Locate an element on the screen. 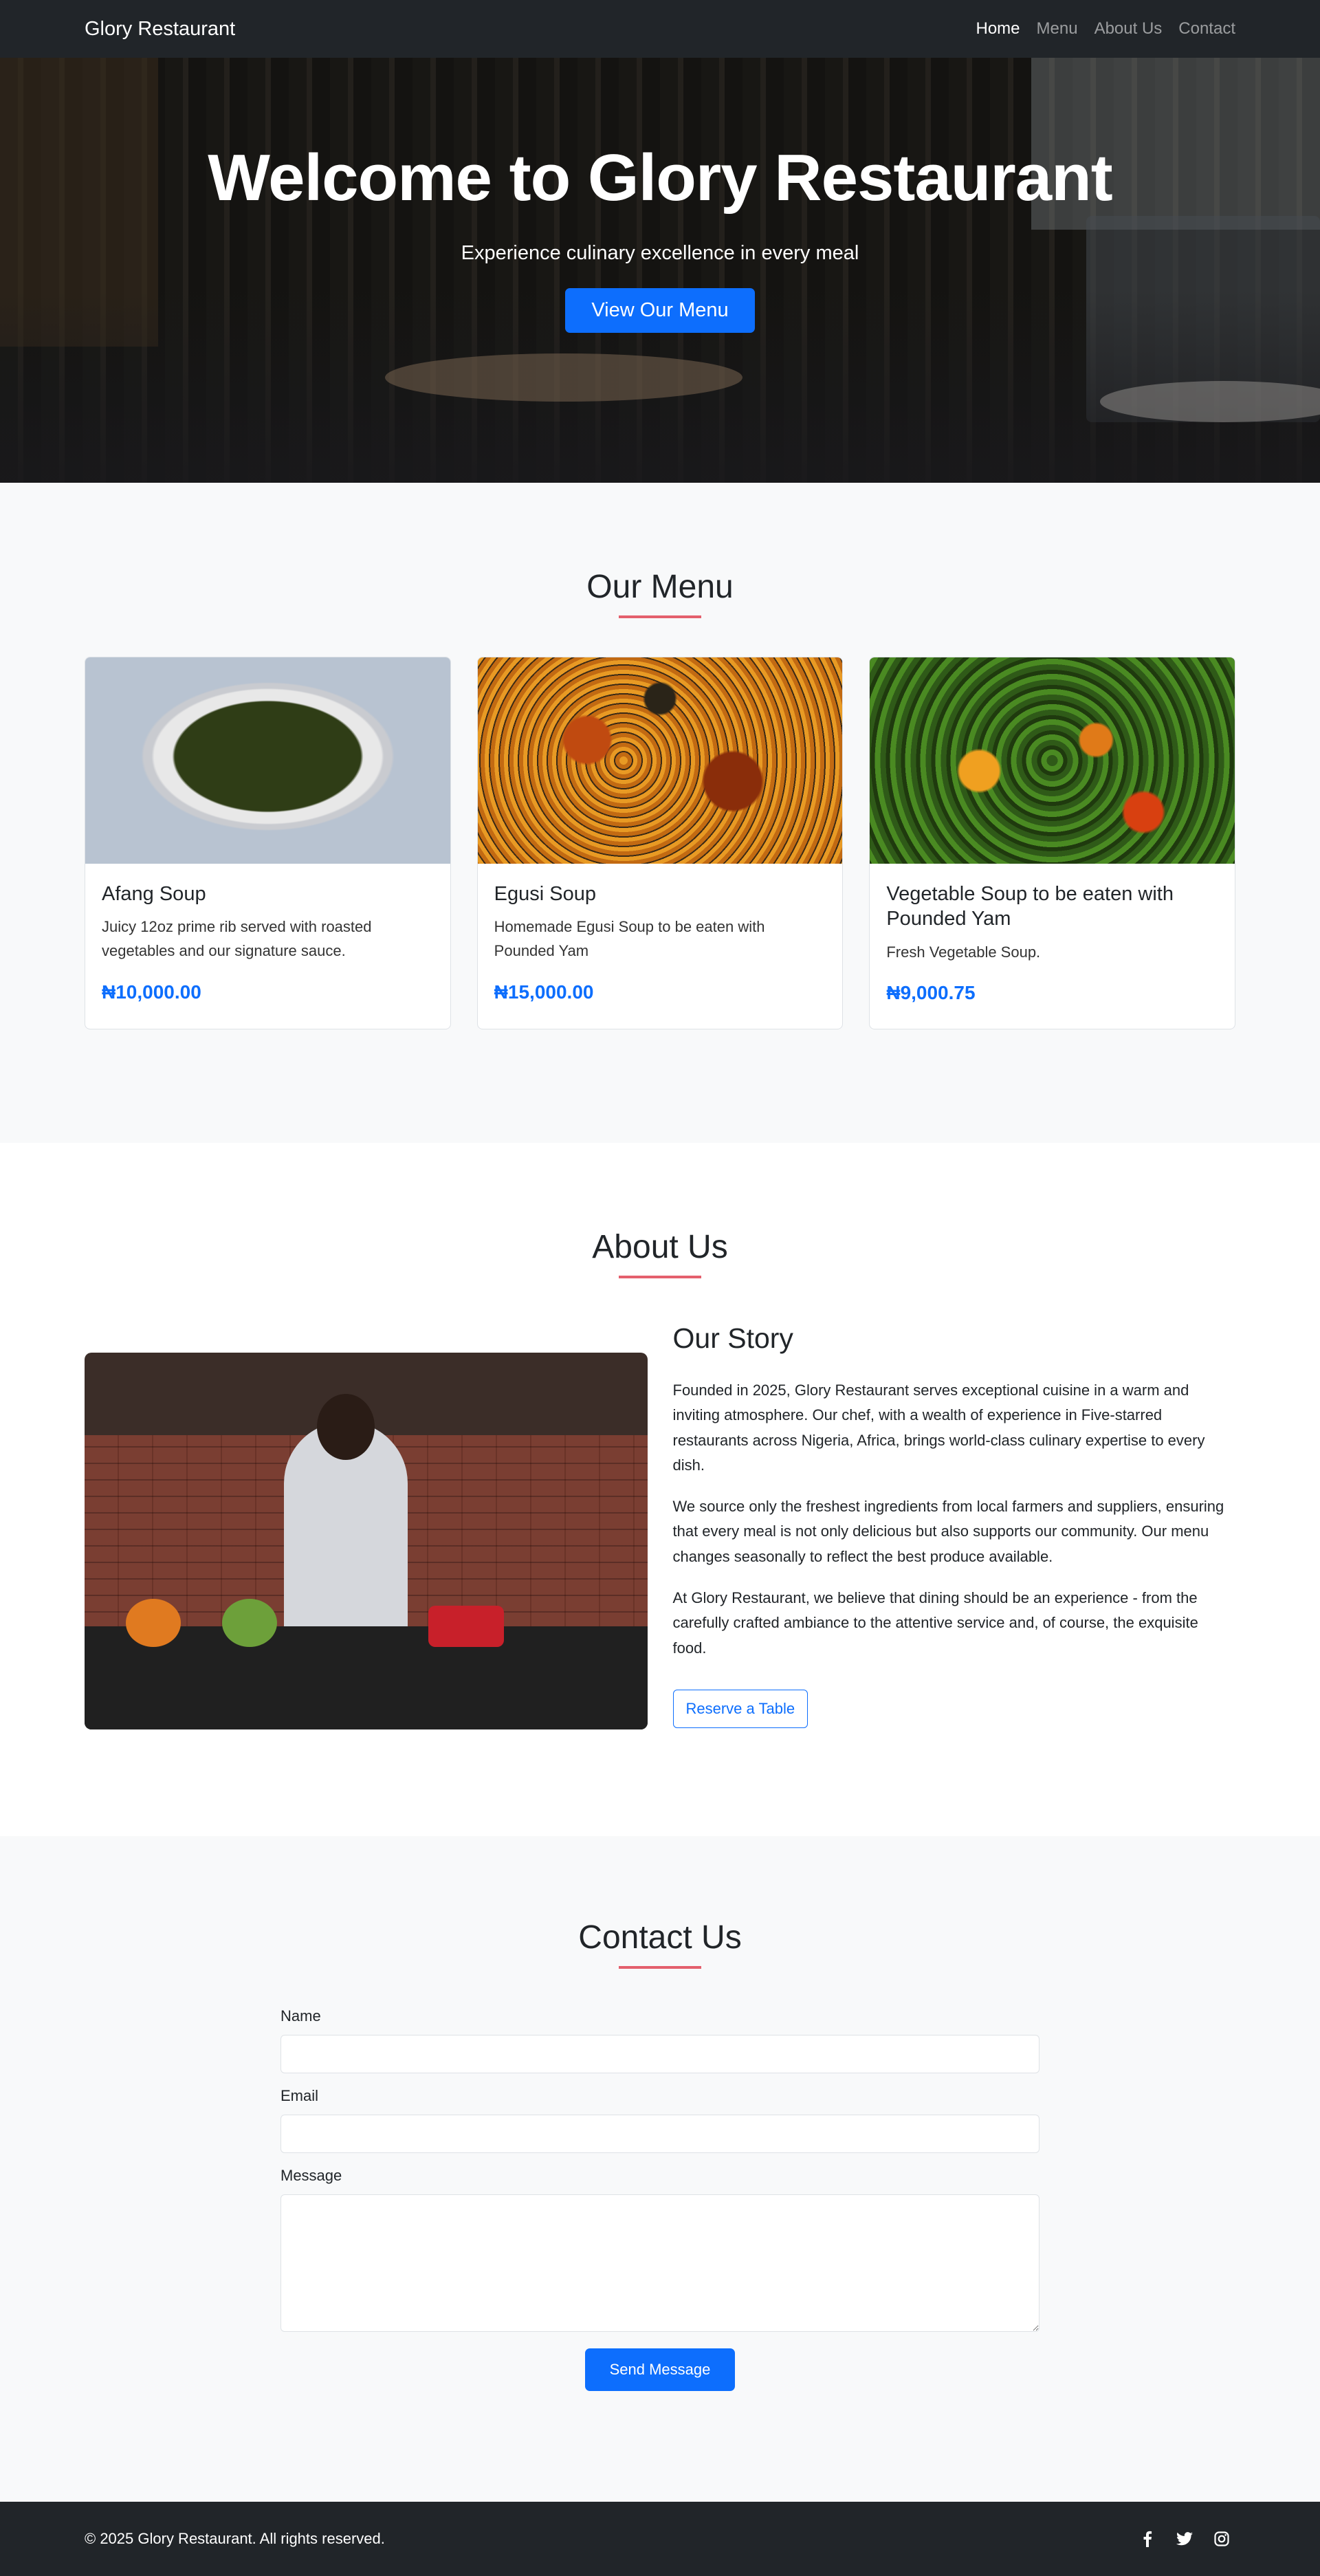 The image size is (1320, 2576). contact-form: Name Email Message Send Message is located at coordinates (660, 2199).